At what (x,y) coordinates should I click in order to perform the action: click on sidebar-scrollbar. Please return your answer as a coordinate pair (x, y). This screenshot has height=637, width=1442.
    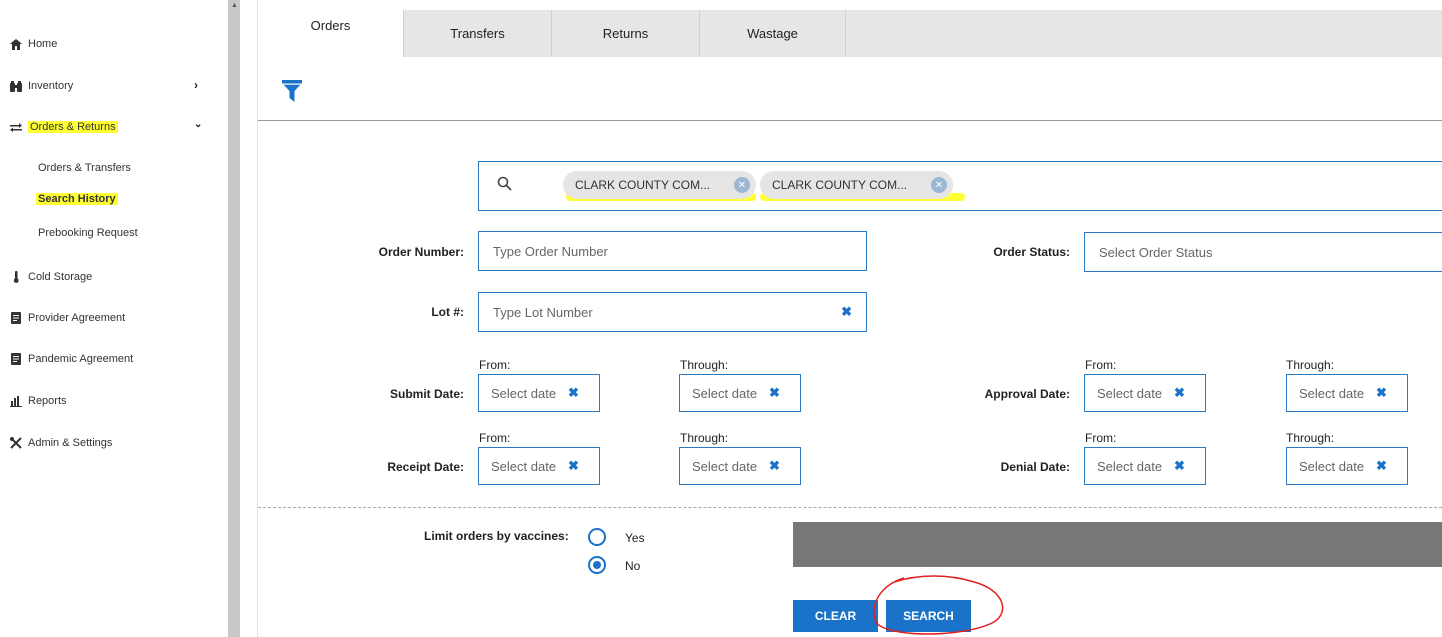
    Looking at the image, I should click on (234, 318).